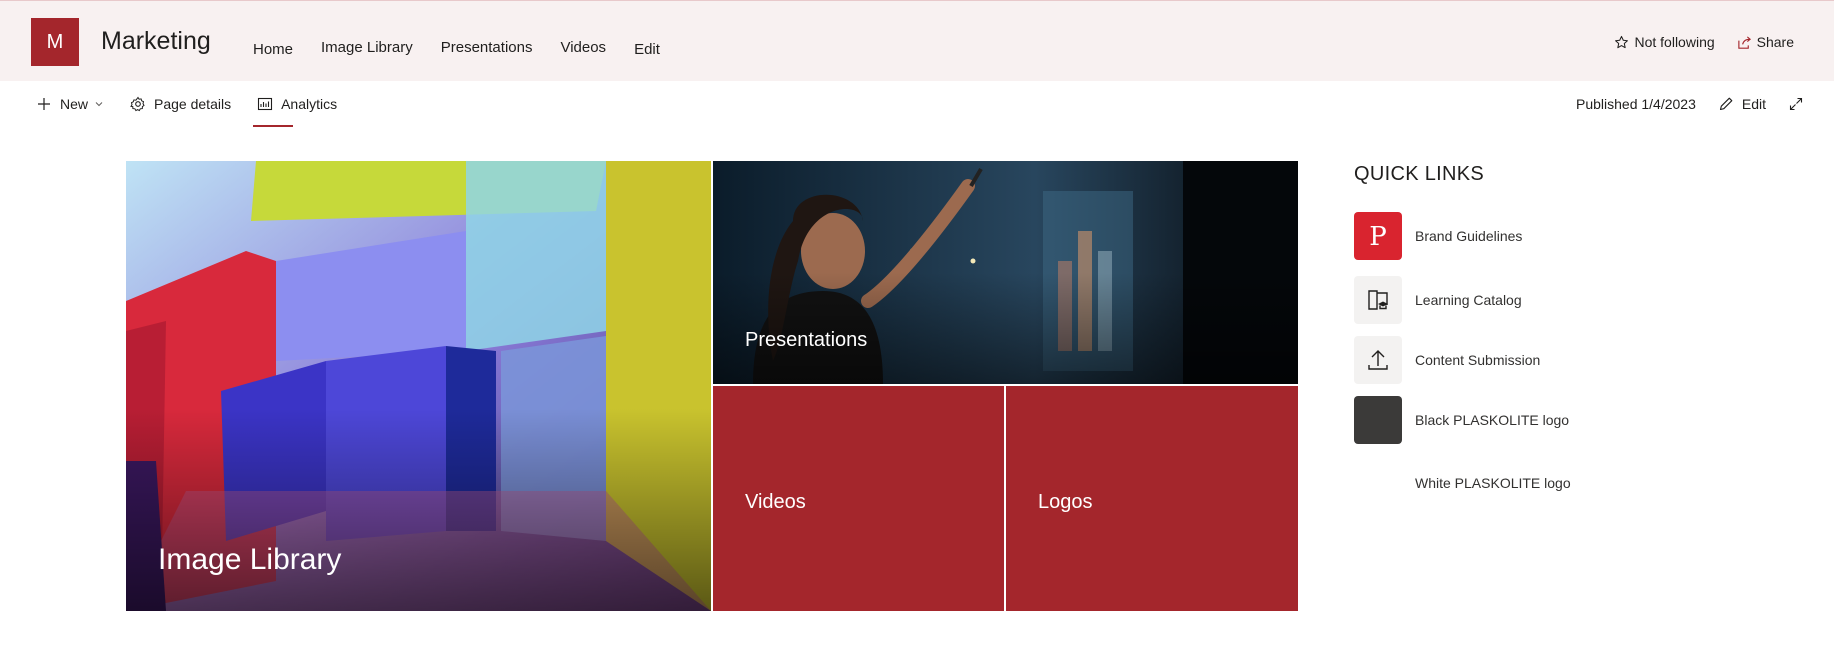 This screenshot has width=1834, height=671. What do you see at coordinates (1378, 300) in the screenshot?
I see `learning-catalog-icon` at bounding box center [1378, 300].